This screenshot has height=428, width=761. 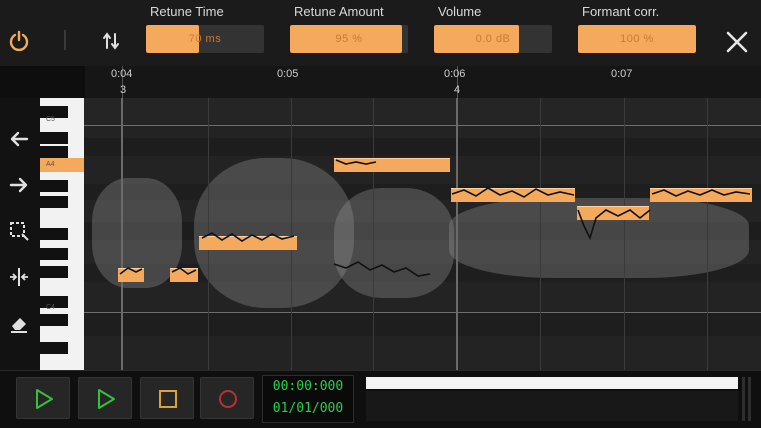 I want to click on volume-label: Volume, so click(x=460, y=11).